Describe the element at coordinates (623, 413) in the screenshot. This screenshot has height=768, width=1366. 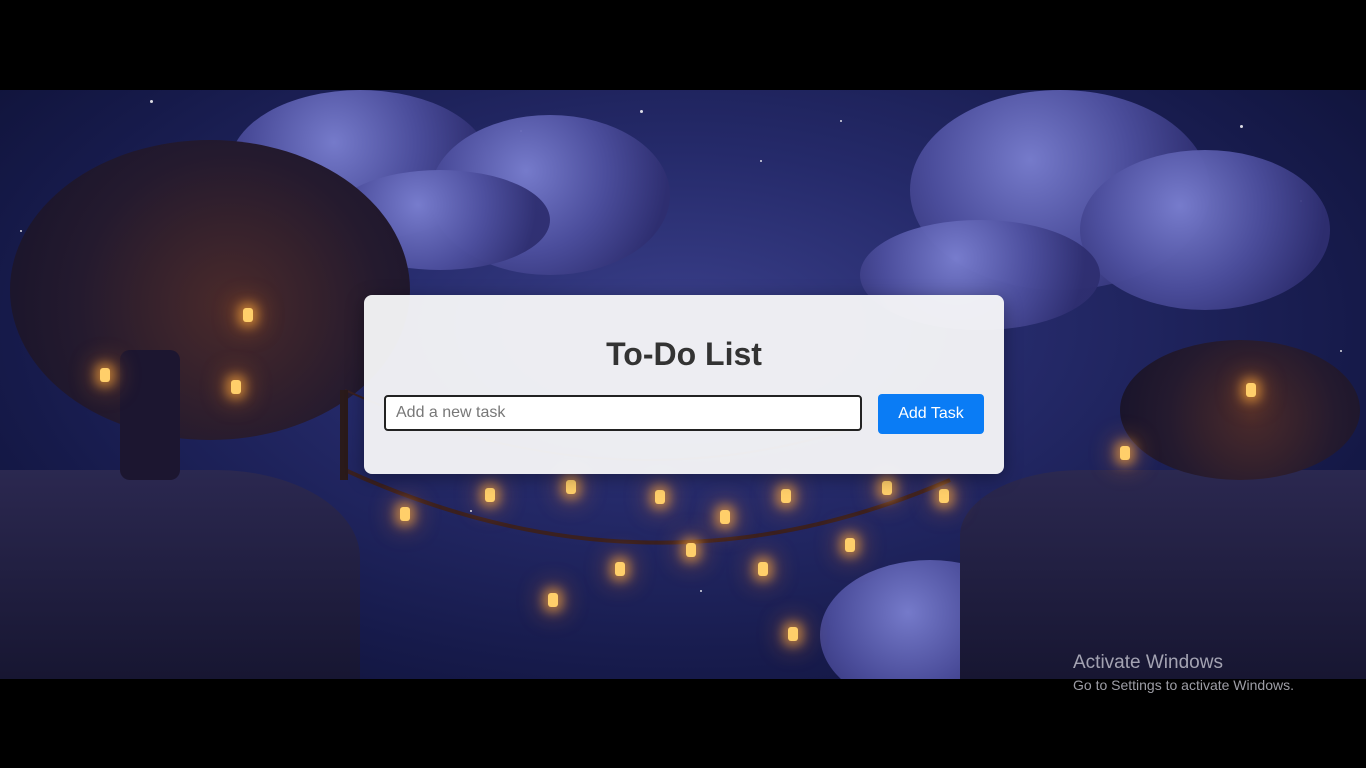
I see `new-task-input` at that location.